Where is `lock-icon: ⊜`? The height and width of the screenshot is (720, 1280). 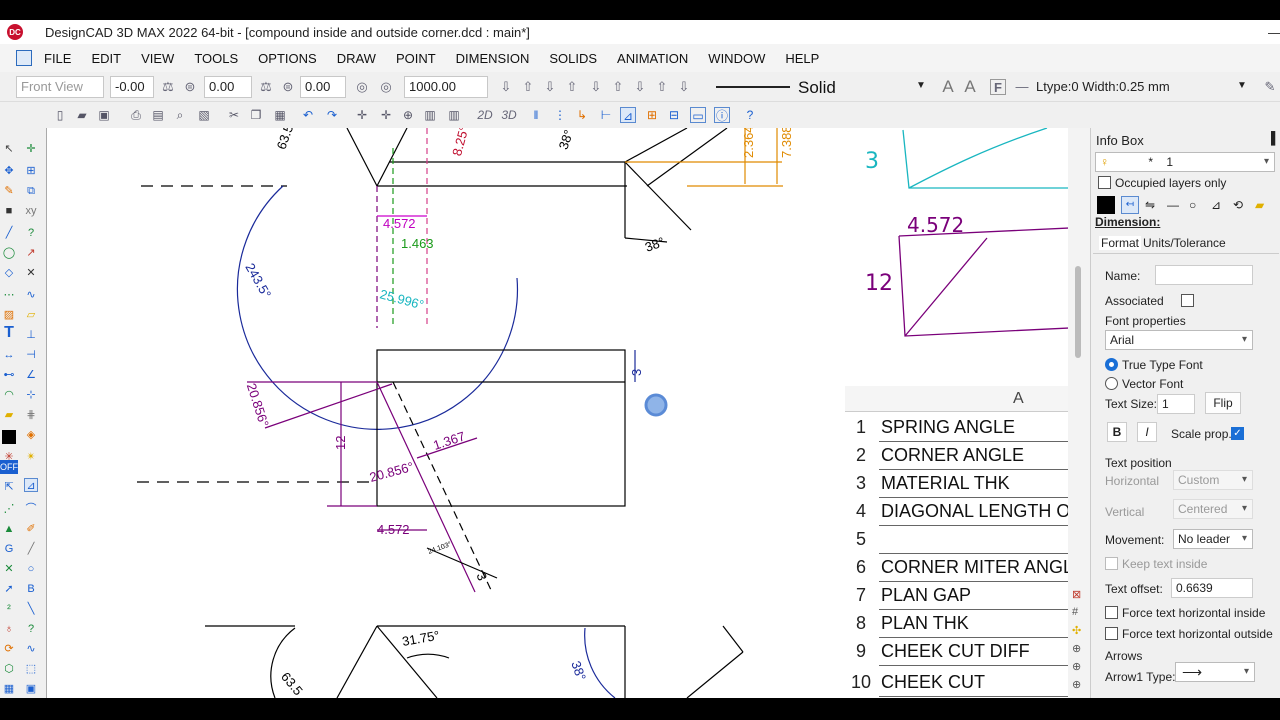
lock-icon: ⊜ is located at coordinates (190, 87).